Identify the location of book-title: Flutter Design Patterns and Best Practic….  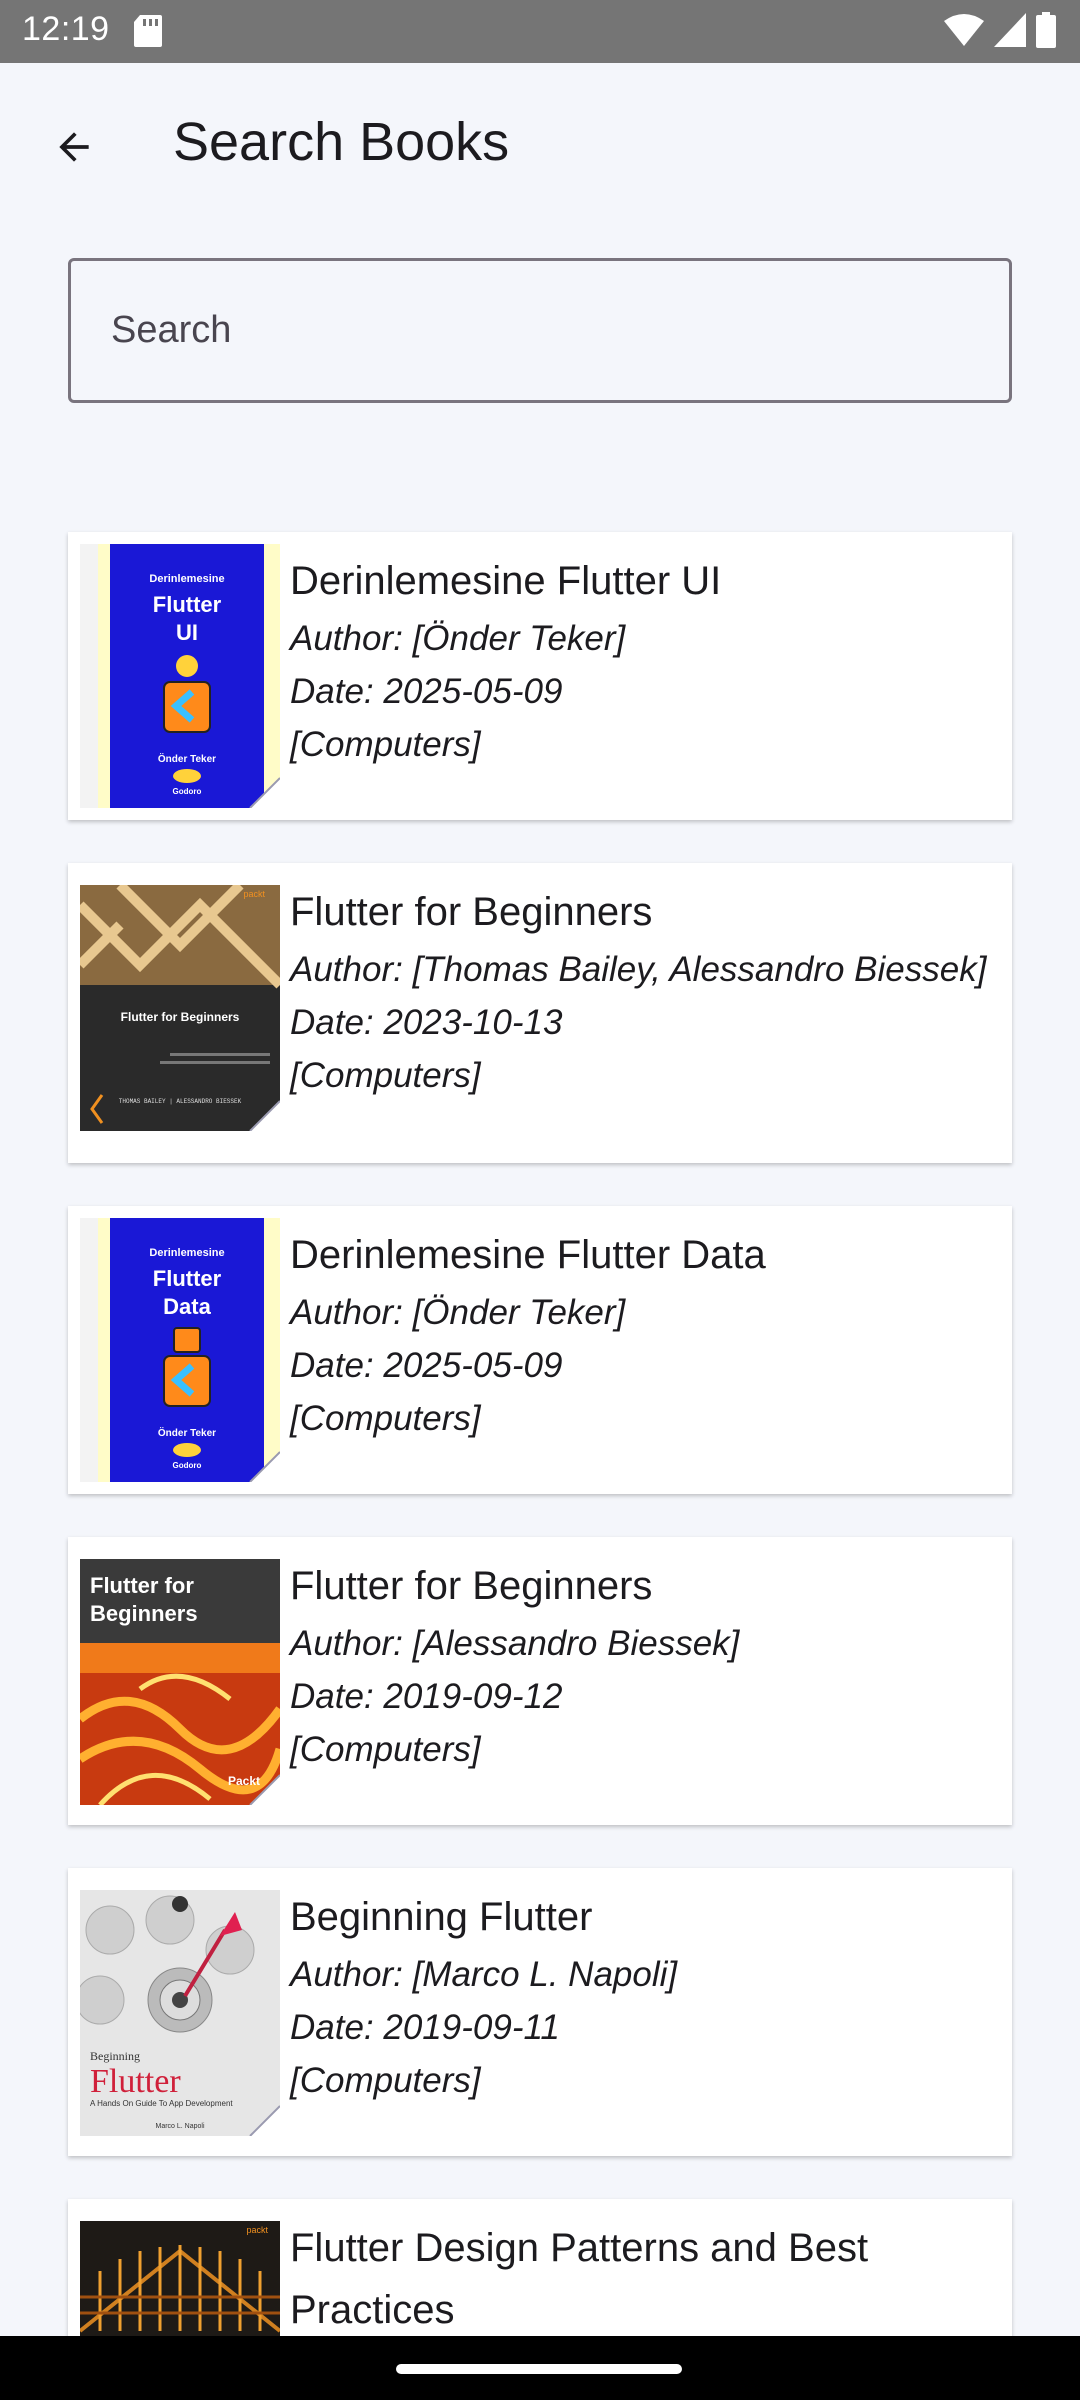
(579, 2279).